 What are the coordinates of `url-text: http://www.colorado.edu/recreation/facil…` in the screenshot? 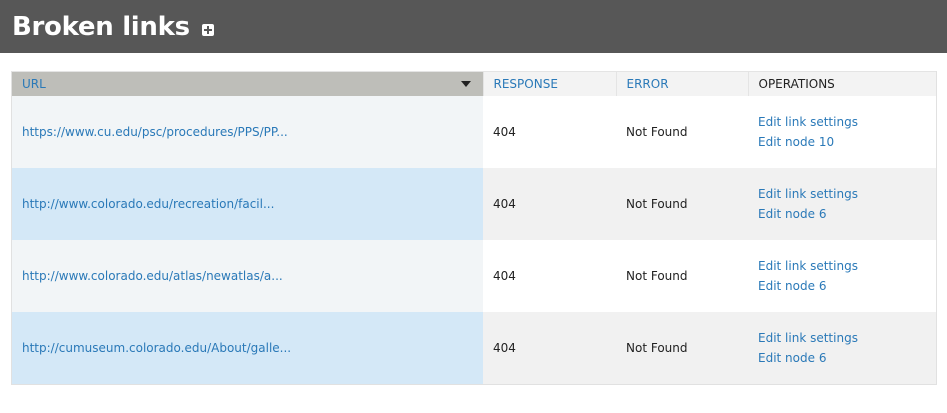 It's located at (148, 203).